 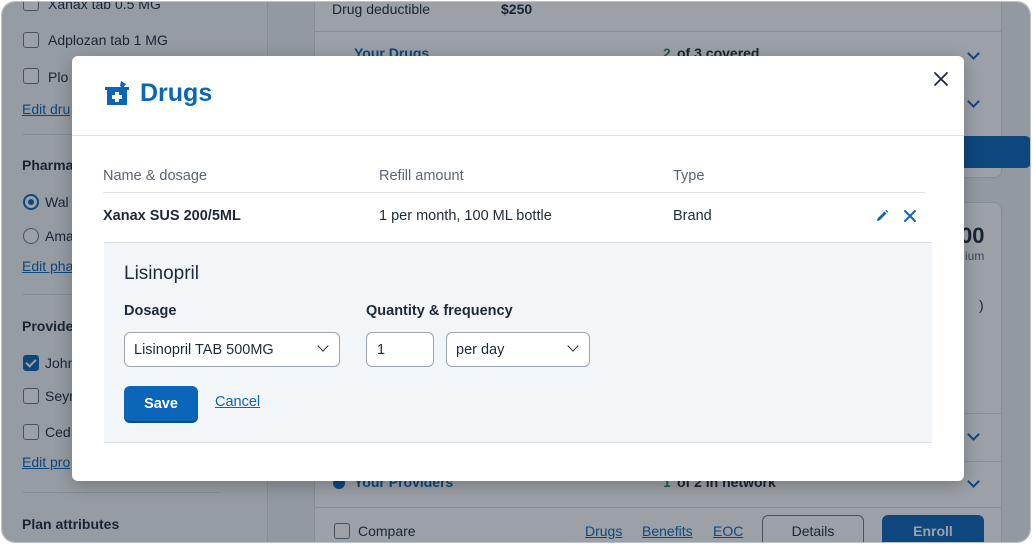 I want to click on prescription-bottle-icon, so click(x=117, y=93).